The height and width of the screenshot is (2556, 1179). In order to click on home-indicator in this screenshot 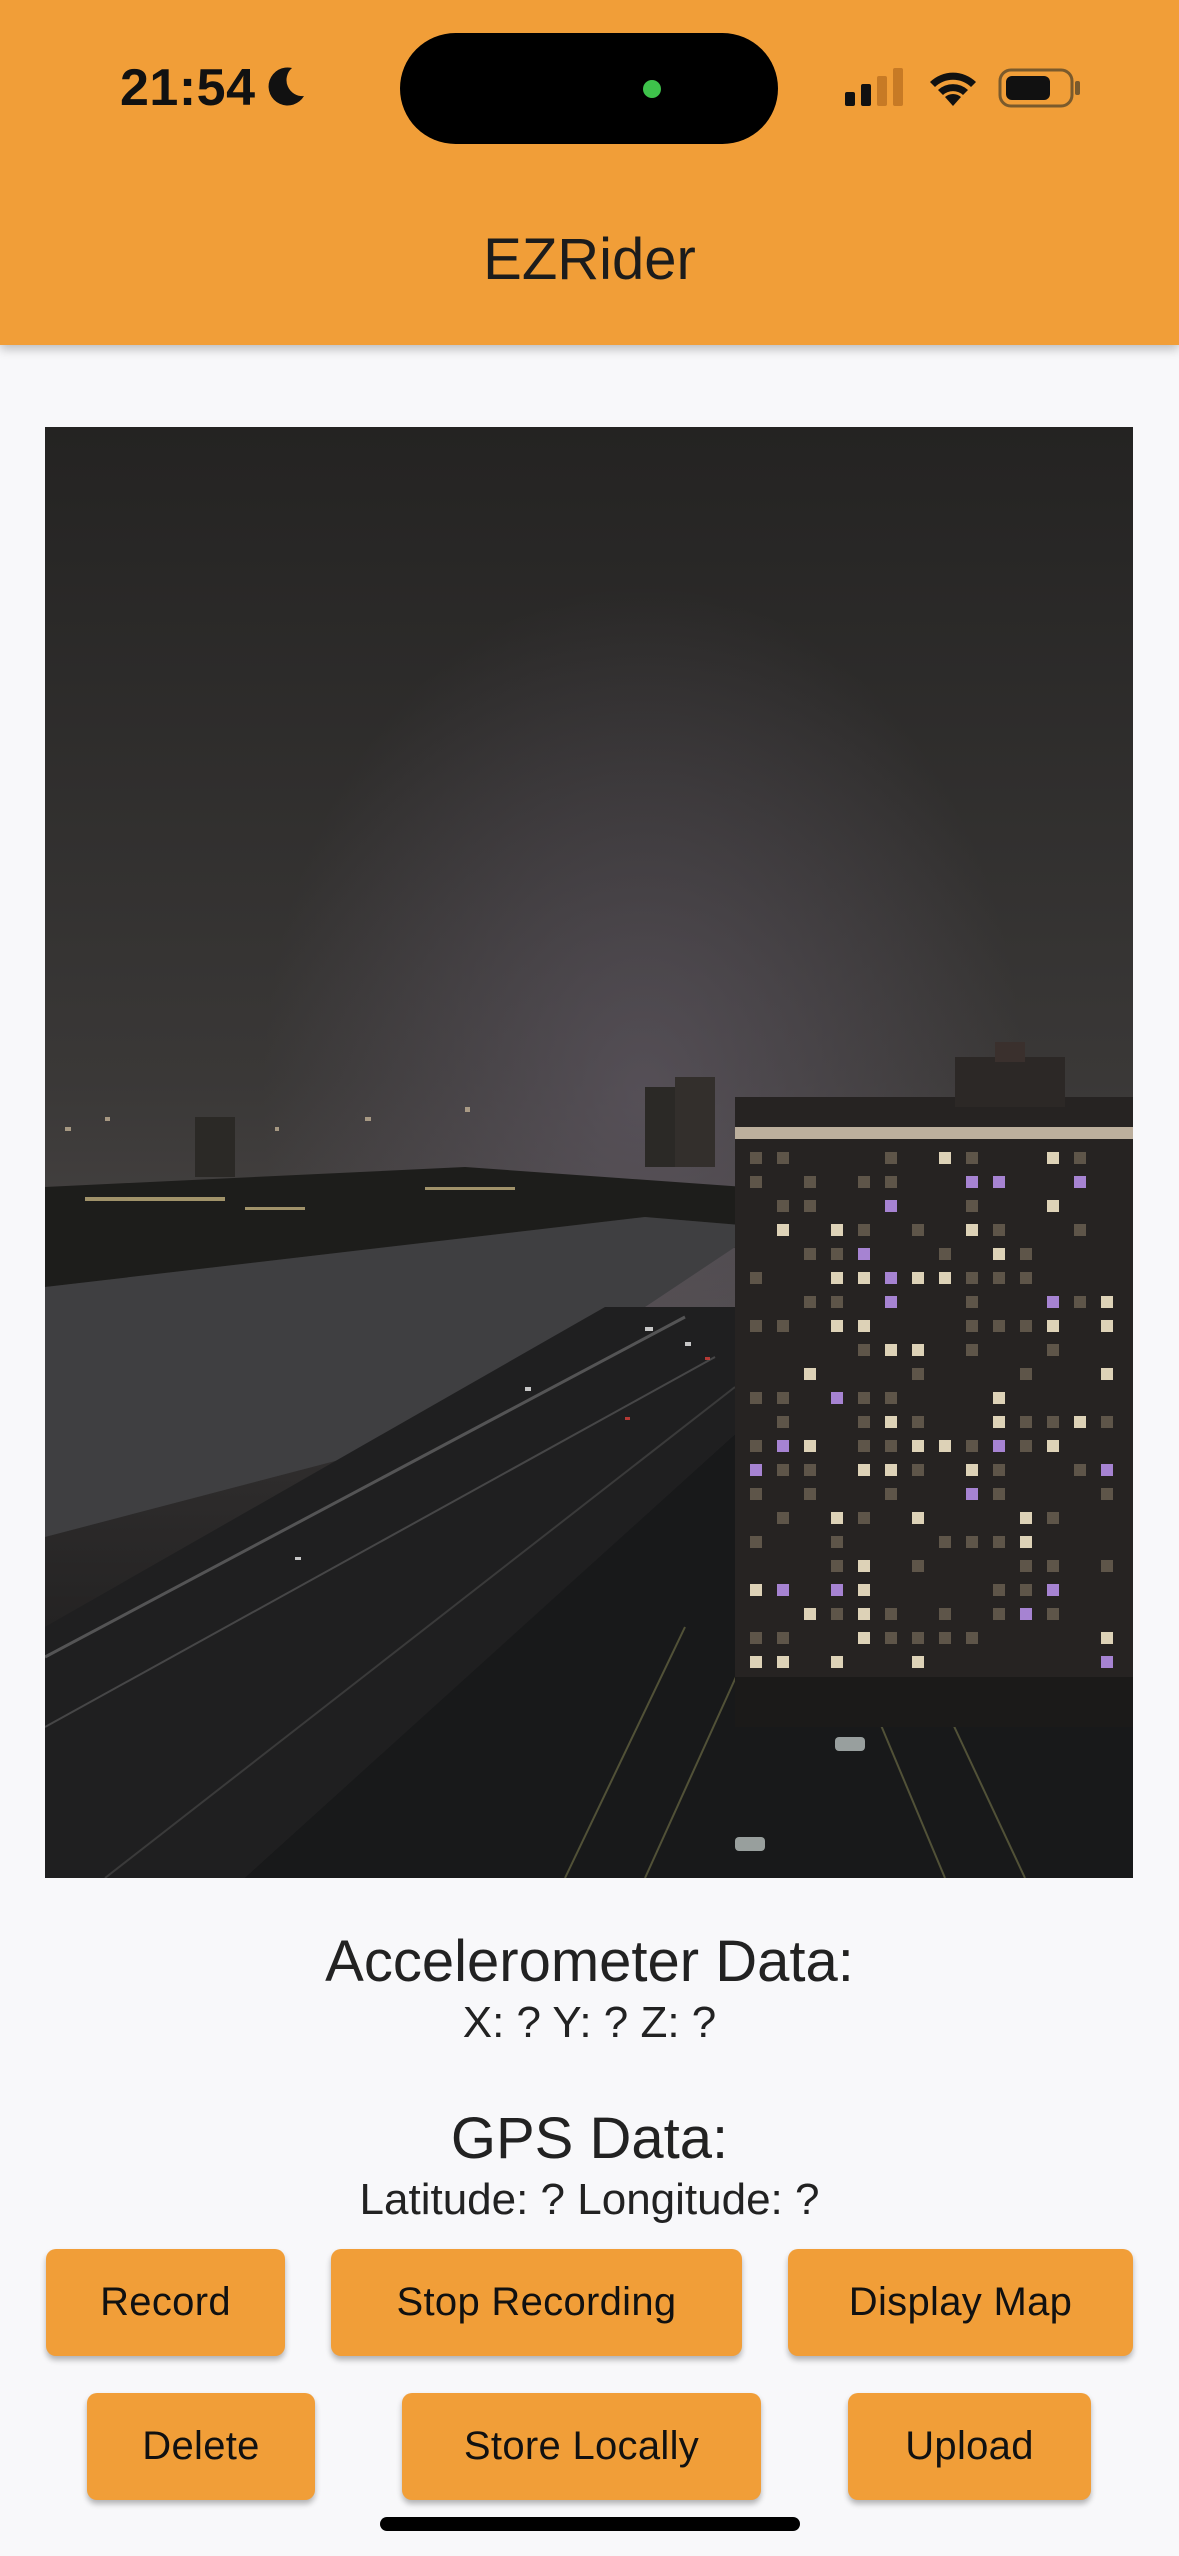, I will do `click(590, 2524)`.